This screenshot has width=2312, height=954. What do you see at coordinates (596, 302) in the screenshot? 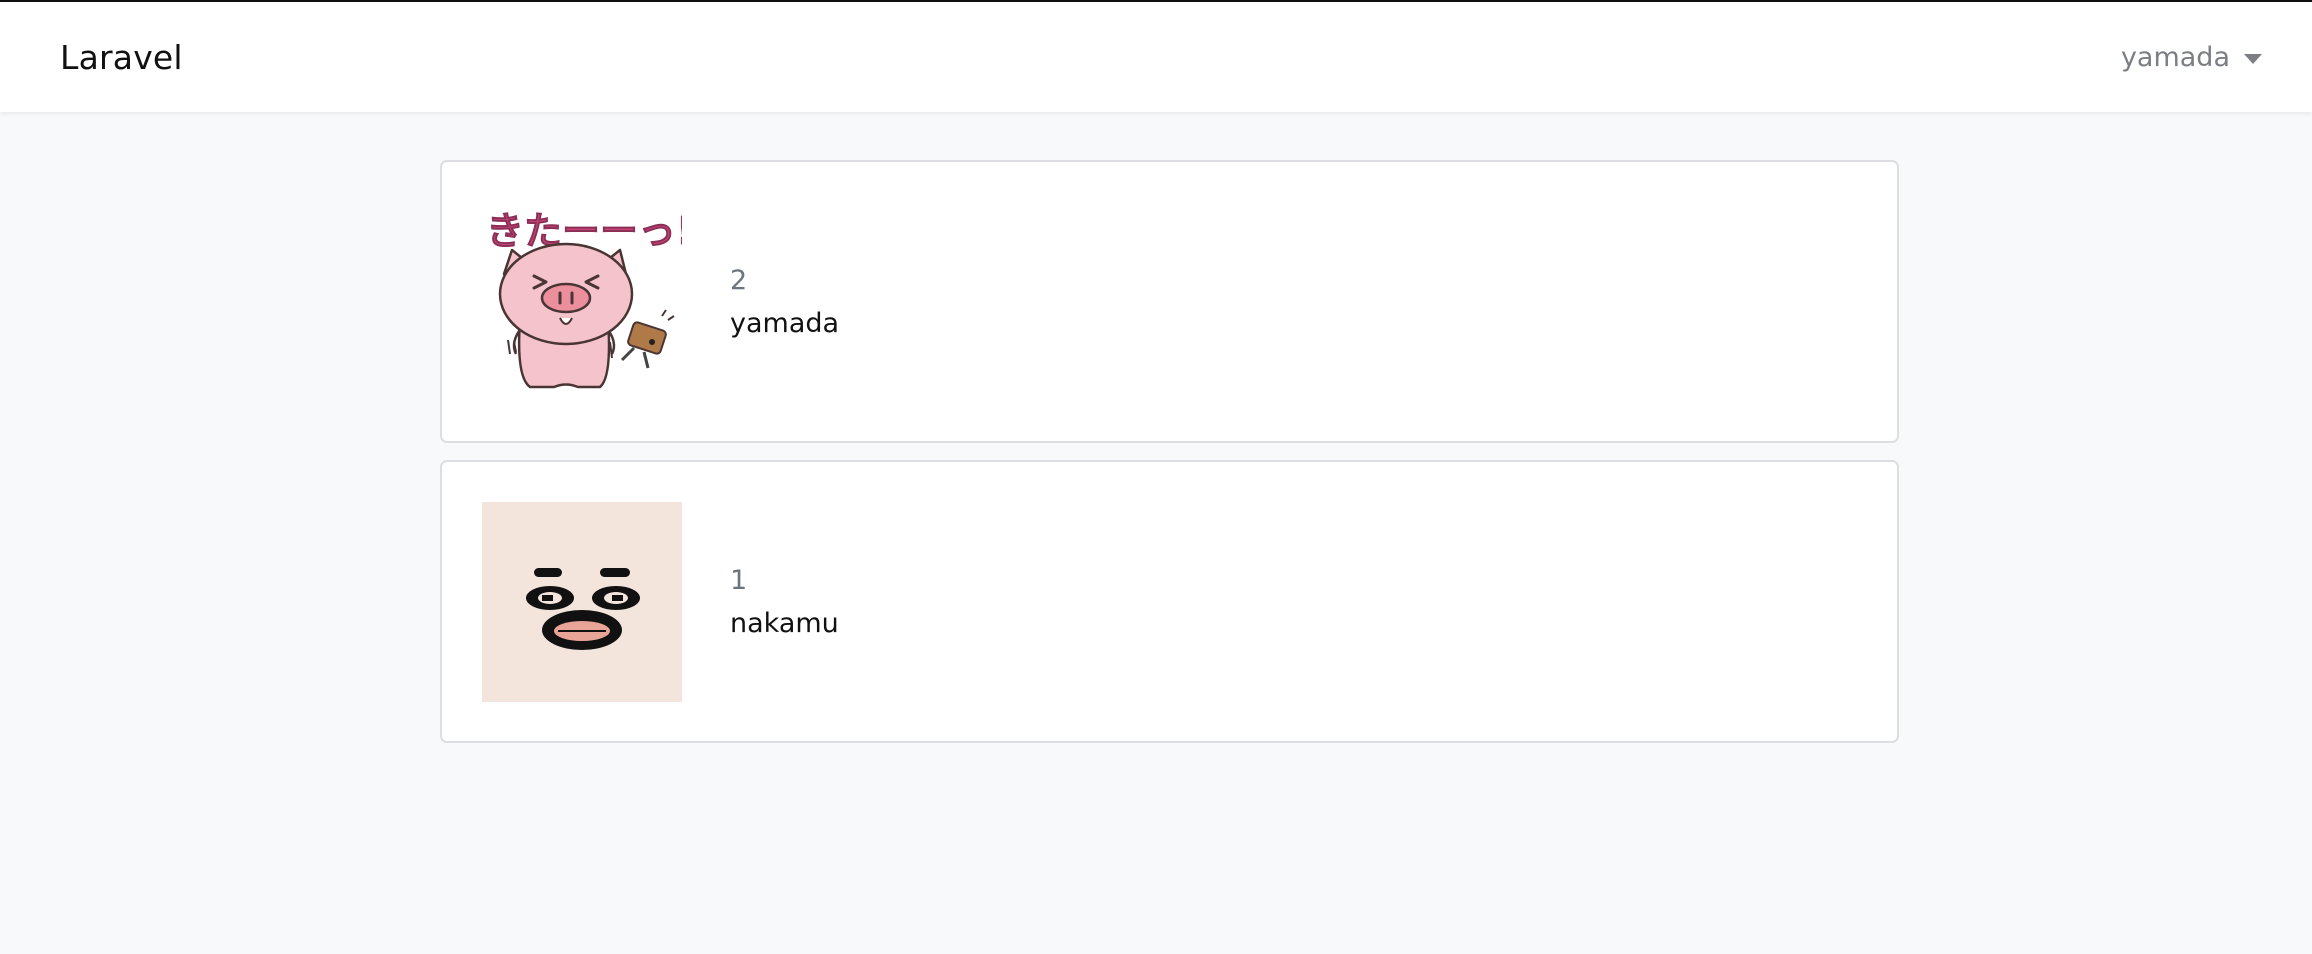
I see `pig-avatar-image: きたーーっ!!` at bounding box center [596, 302].